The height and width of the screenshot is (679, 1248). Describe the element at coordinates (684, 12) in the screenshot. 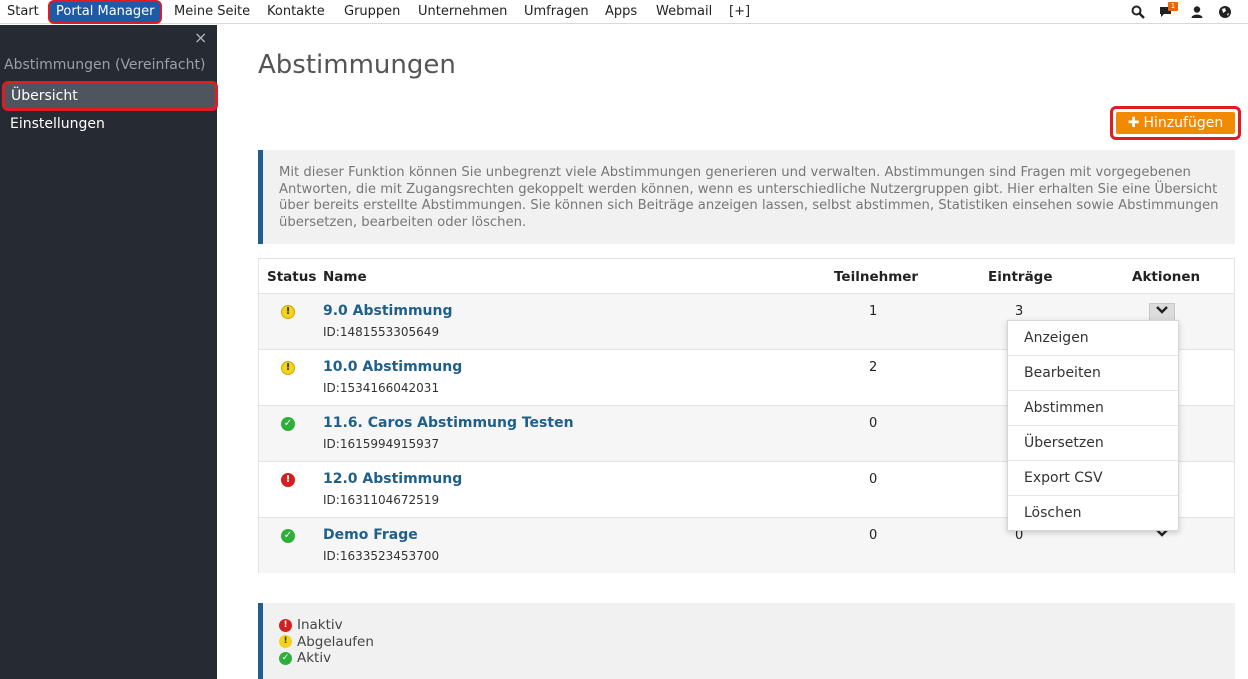

I see `nav-webmail: Webmail` at that location.